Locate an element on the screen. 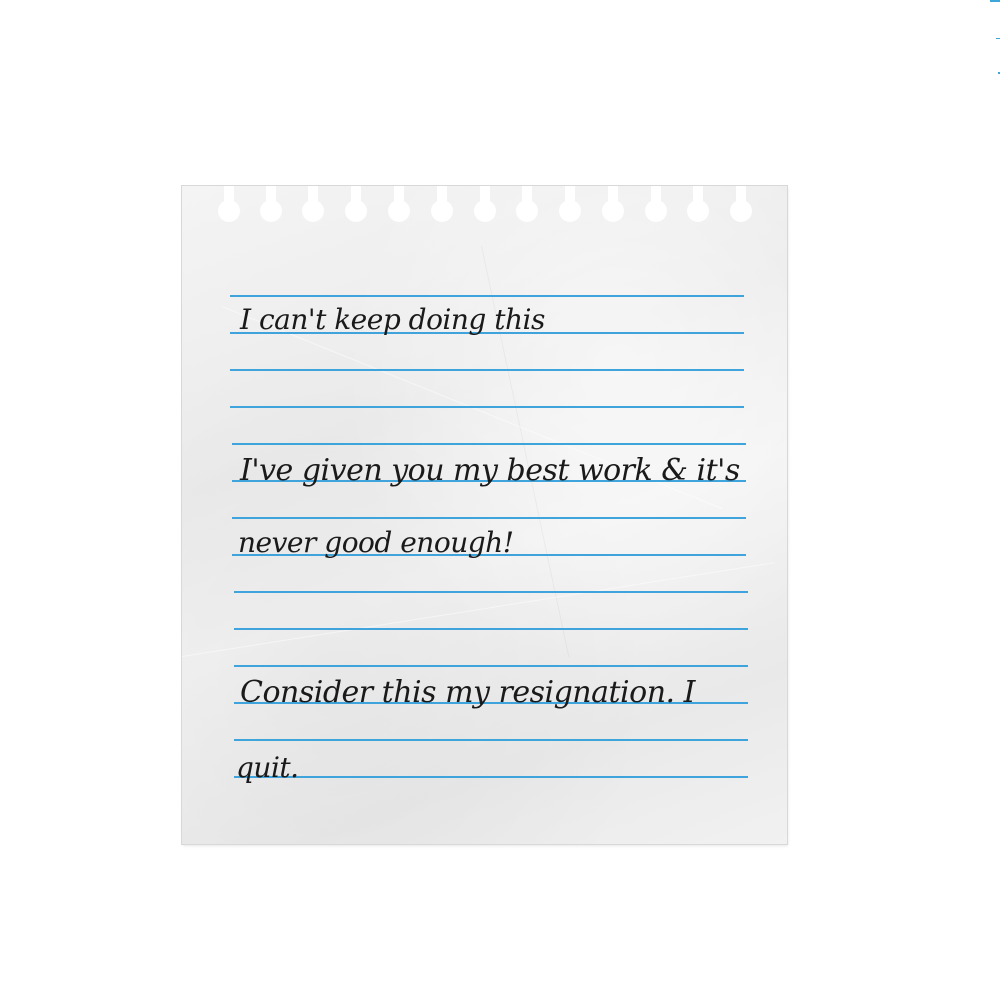 Image resolution: width=1000 pixels, height=1000 pixels. handwritten-line: I can't keep doing this is located at coordinates (392, 319).